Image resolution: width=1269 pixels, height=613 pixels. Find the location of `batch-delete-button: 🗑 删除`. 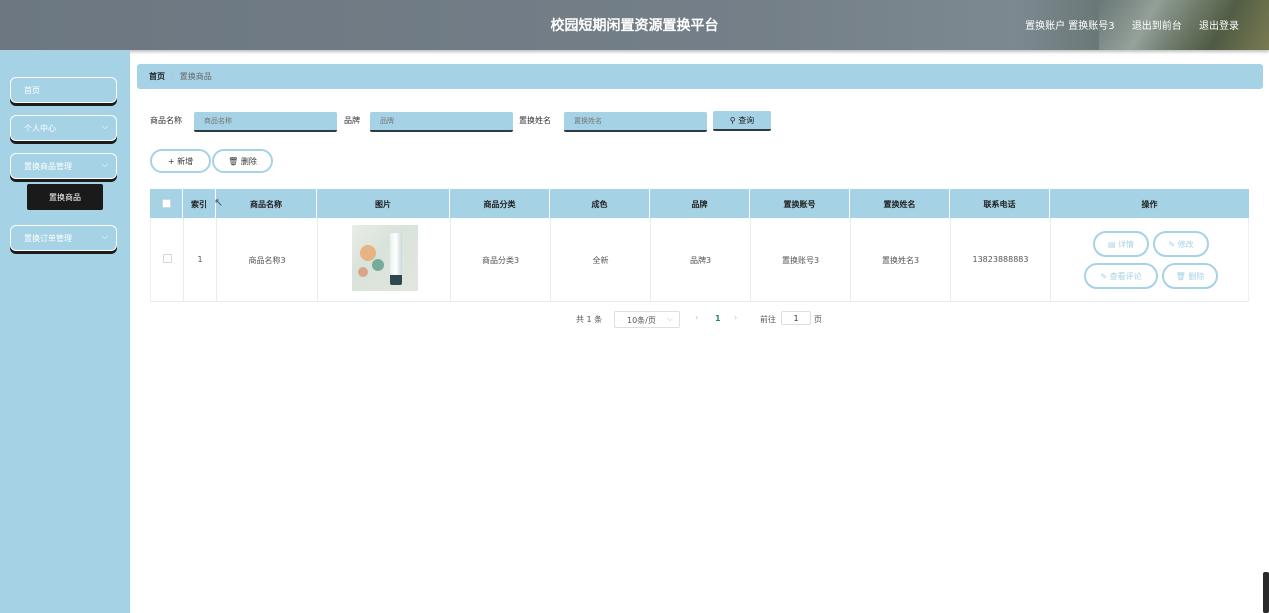

batch-delete-button: 🗑 删除 is located at coordinates (242, 161).